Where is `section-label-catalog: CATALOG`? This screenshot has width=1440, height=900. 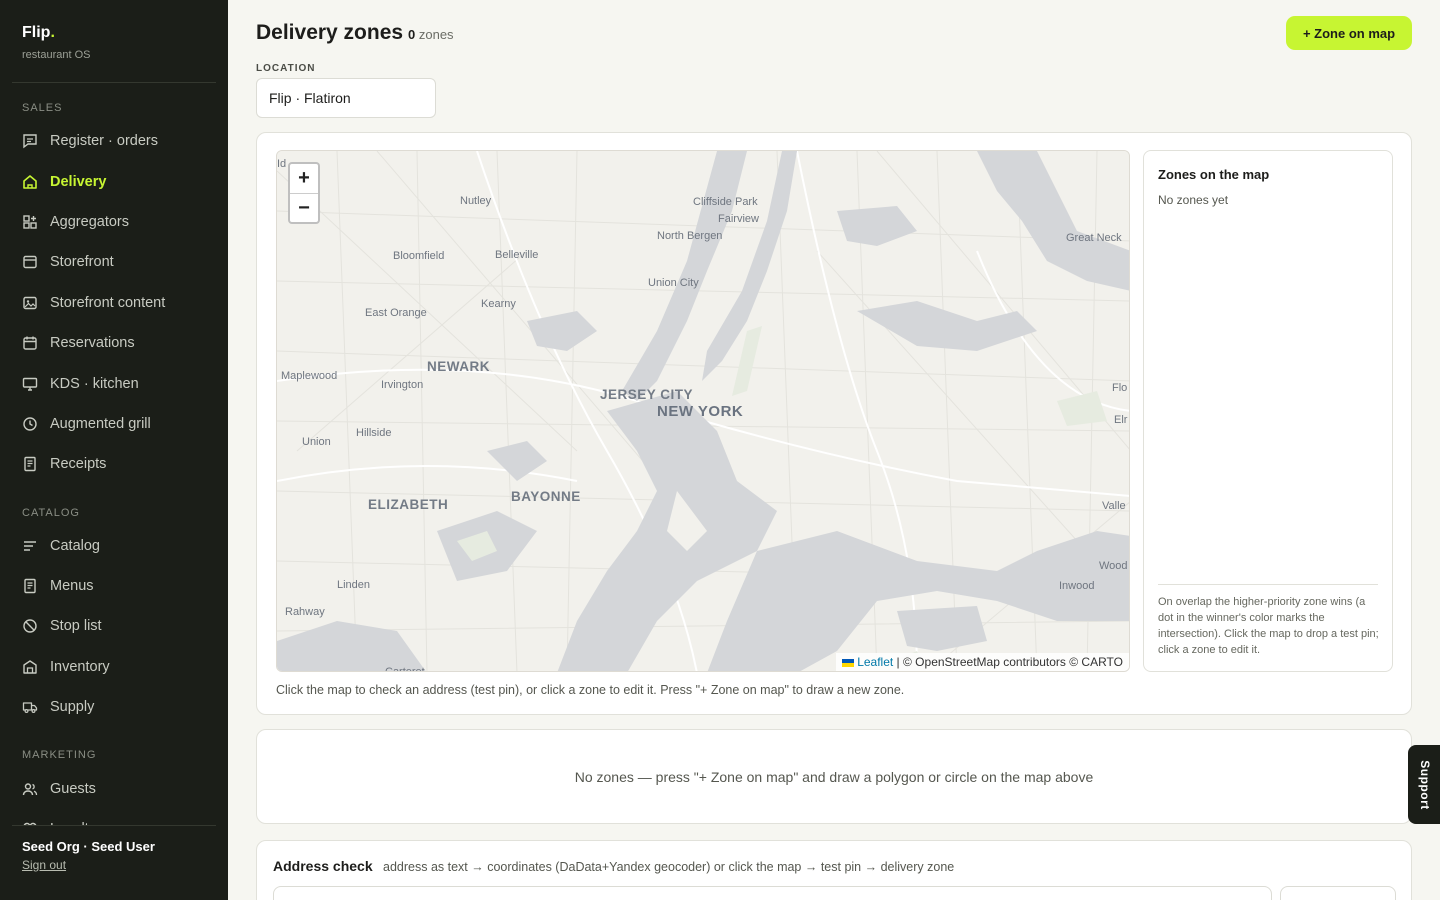 section-label-catalog: CATALOG is located at coordinates (51, 512).